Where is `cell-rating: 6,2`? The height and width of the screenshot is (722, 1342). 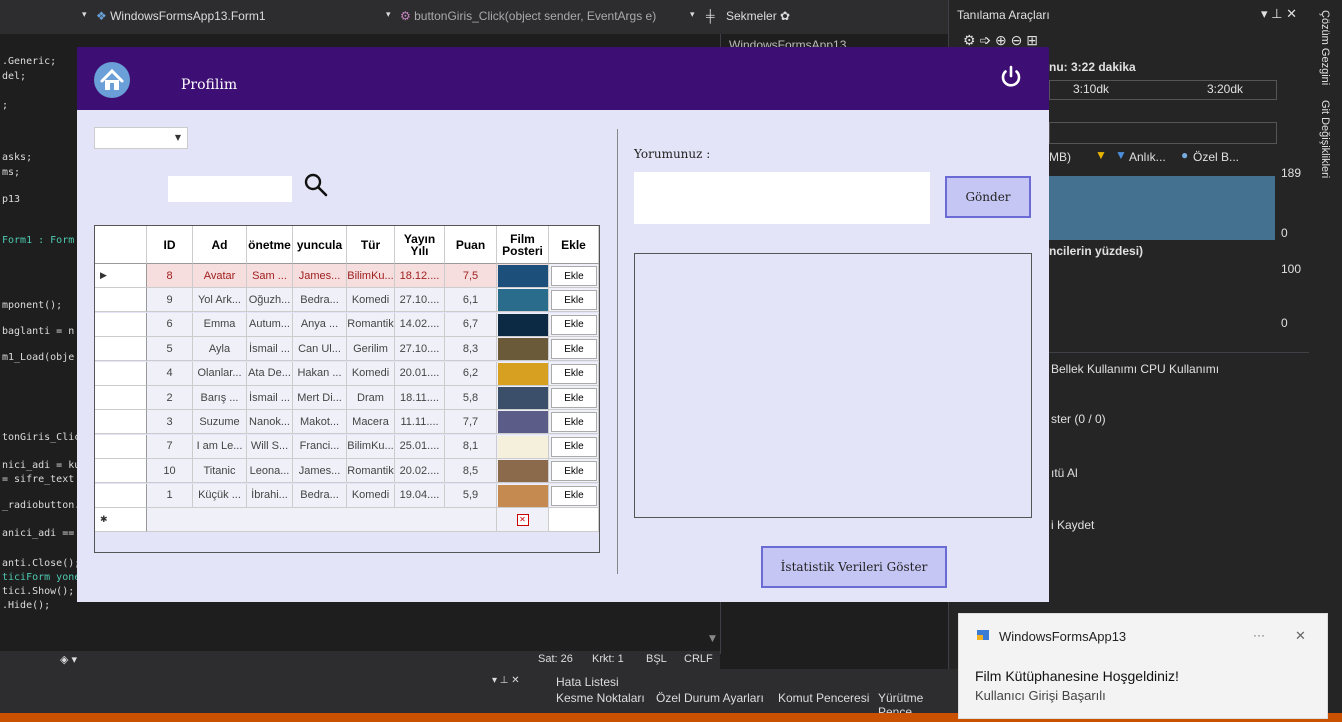 cell-rating: 6,2 is located at coordinates (471, 373).